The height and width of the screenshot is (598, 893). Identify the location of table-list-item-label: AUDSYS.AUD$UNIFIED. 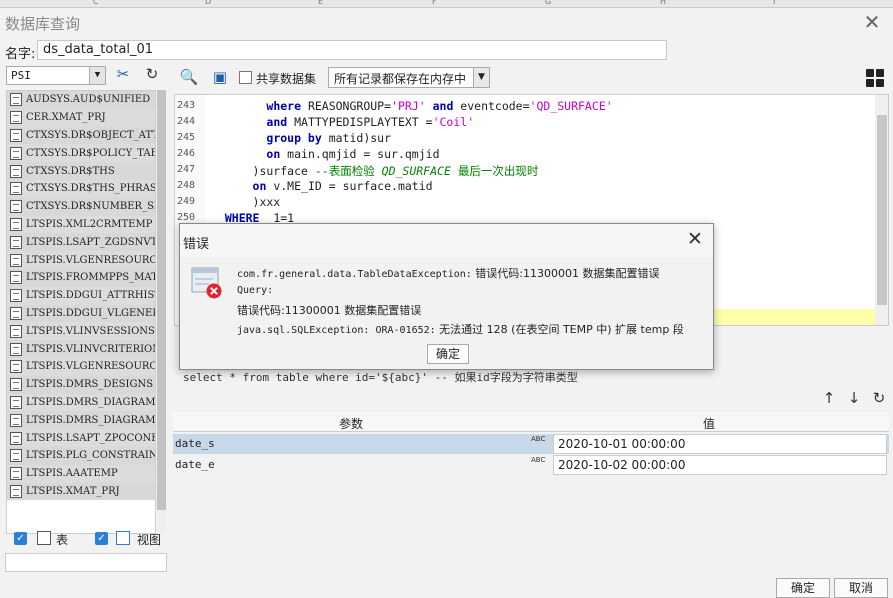
(88, 100).